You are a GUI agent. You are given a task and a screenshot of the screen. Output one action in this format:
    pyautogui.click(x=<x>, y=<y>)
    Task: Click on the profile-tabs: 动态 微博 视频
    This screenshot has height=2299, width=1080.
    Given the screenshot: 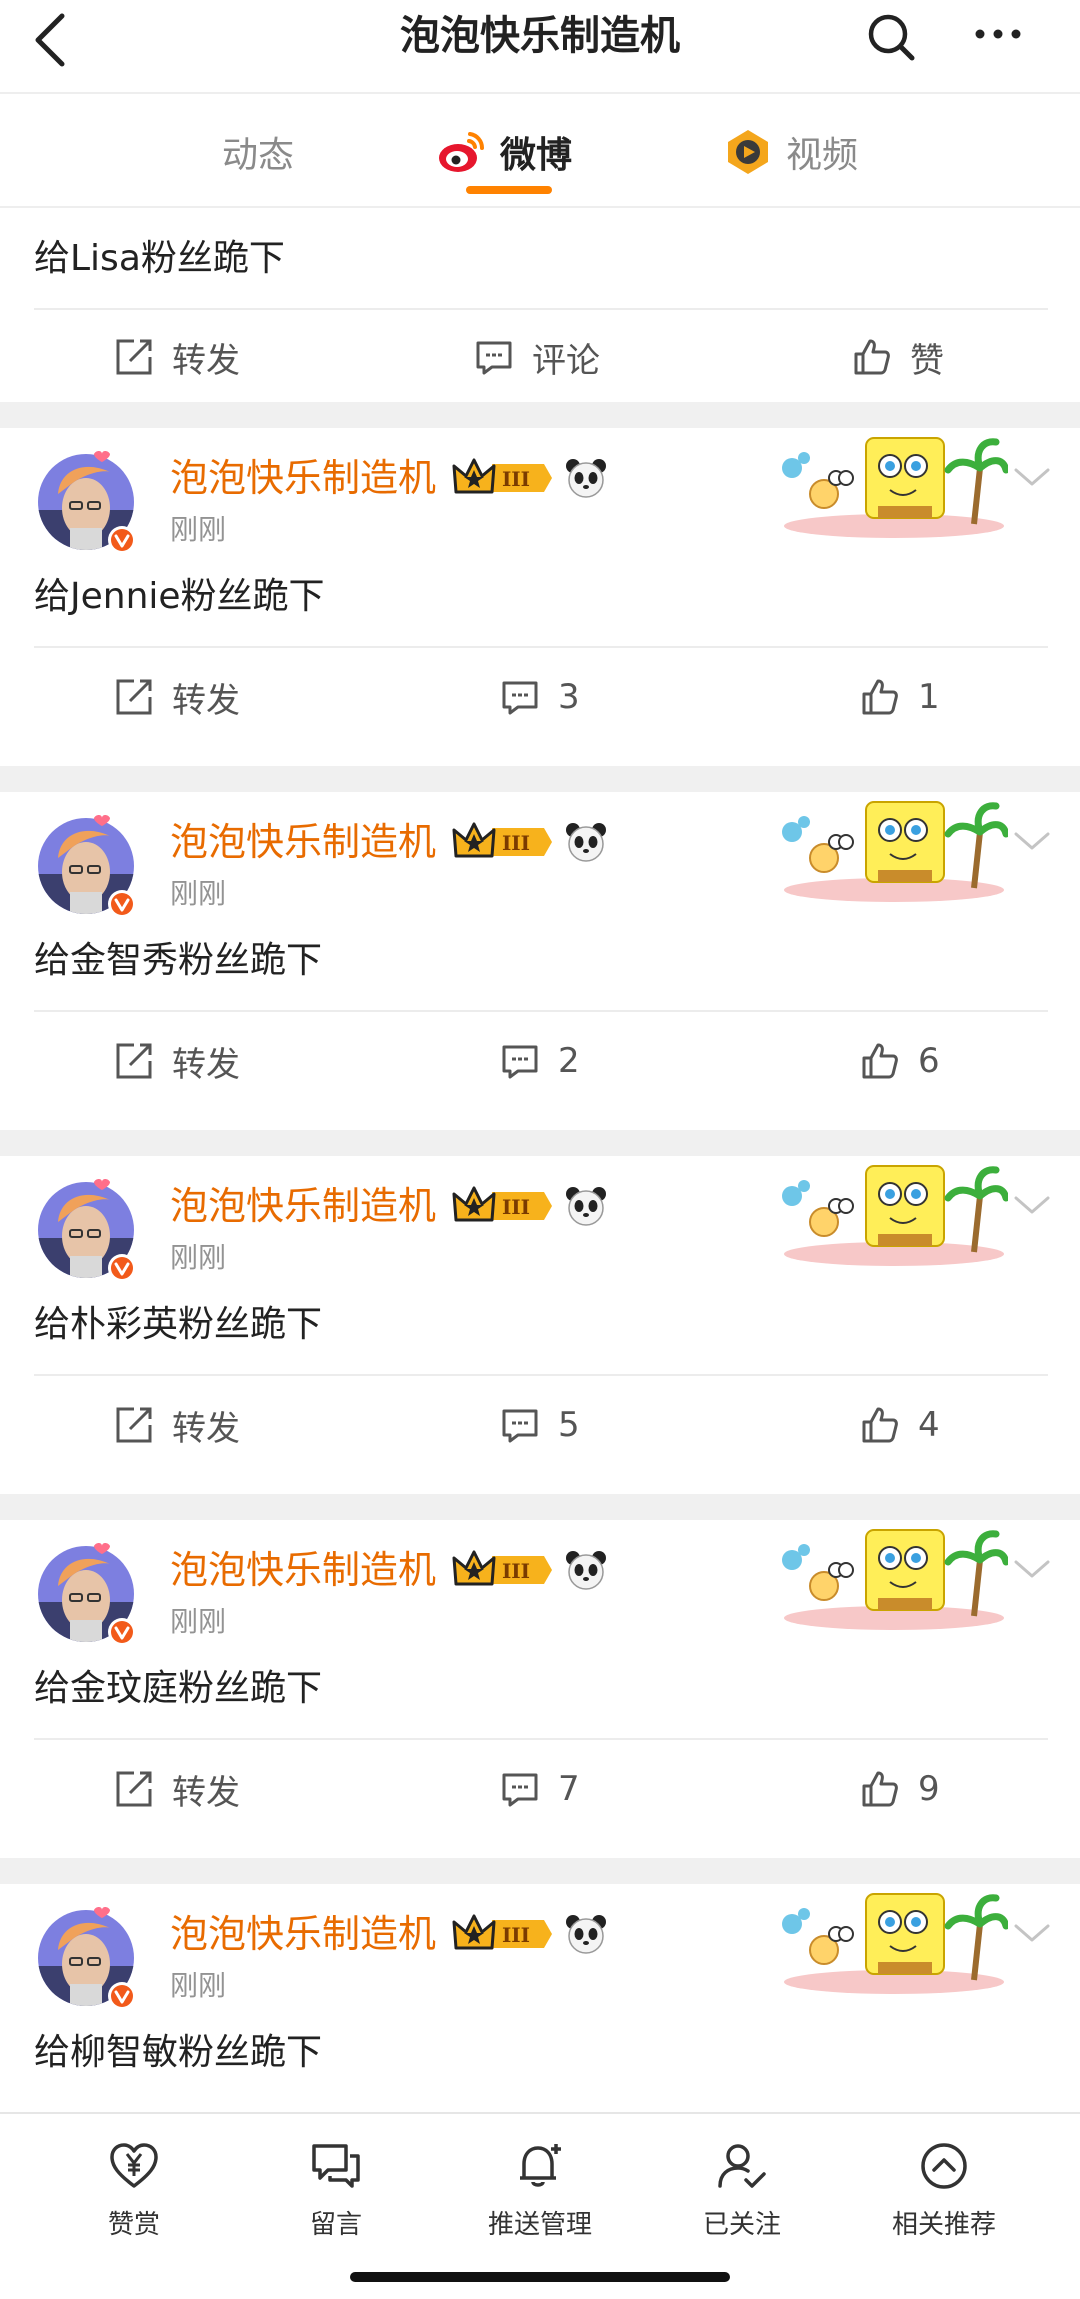 What is the action you would take?
    pyautogui.click(x=540, y=151)
    